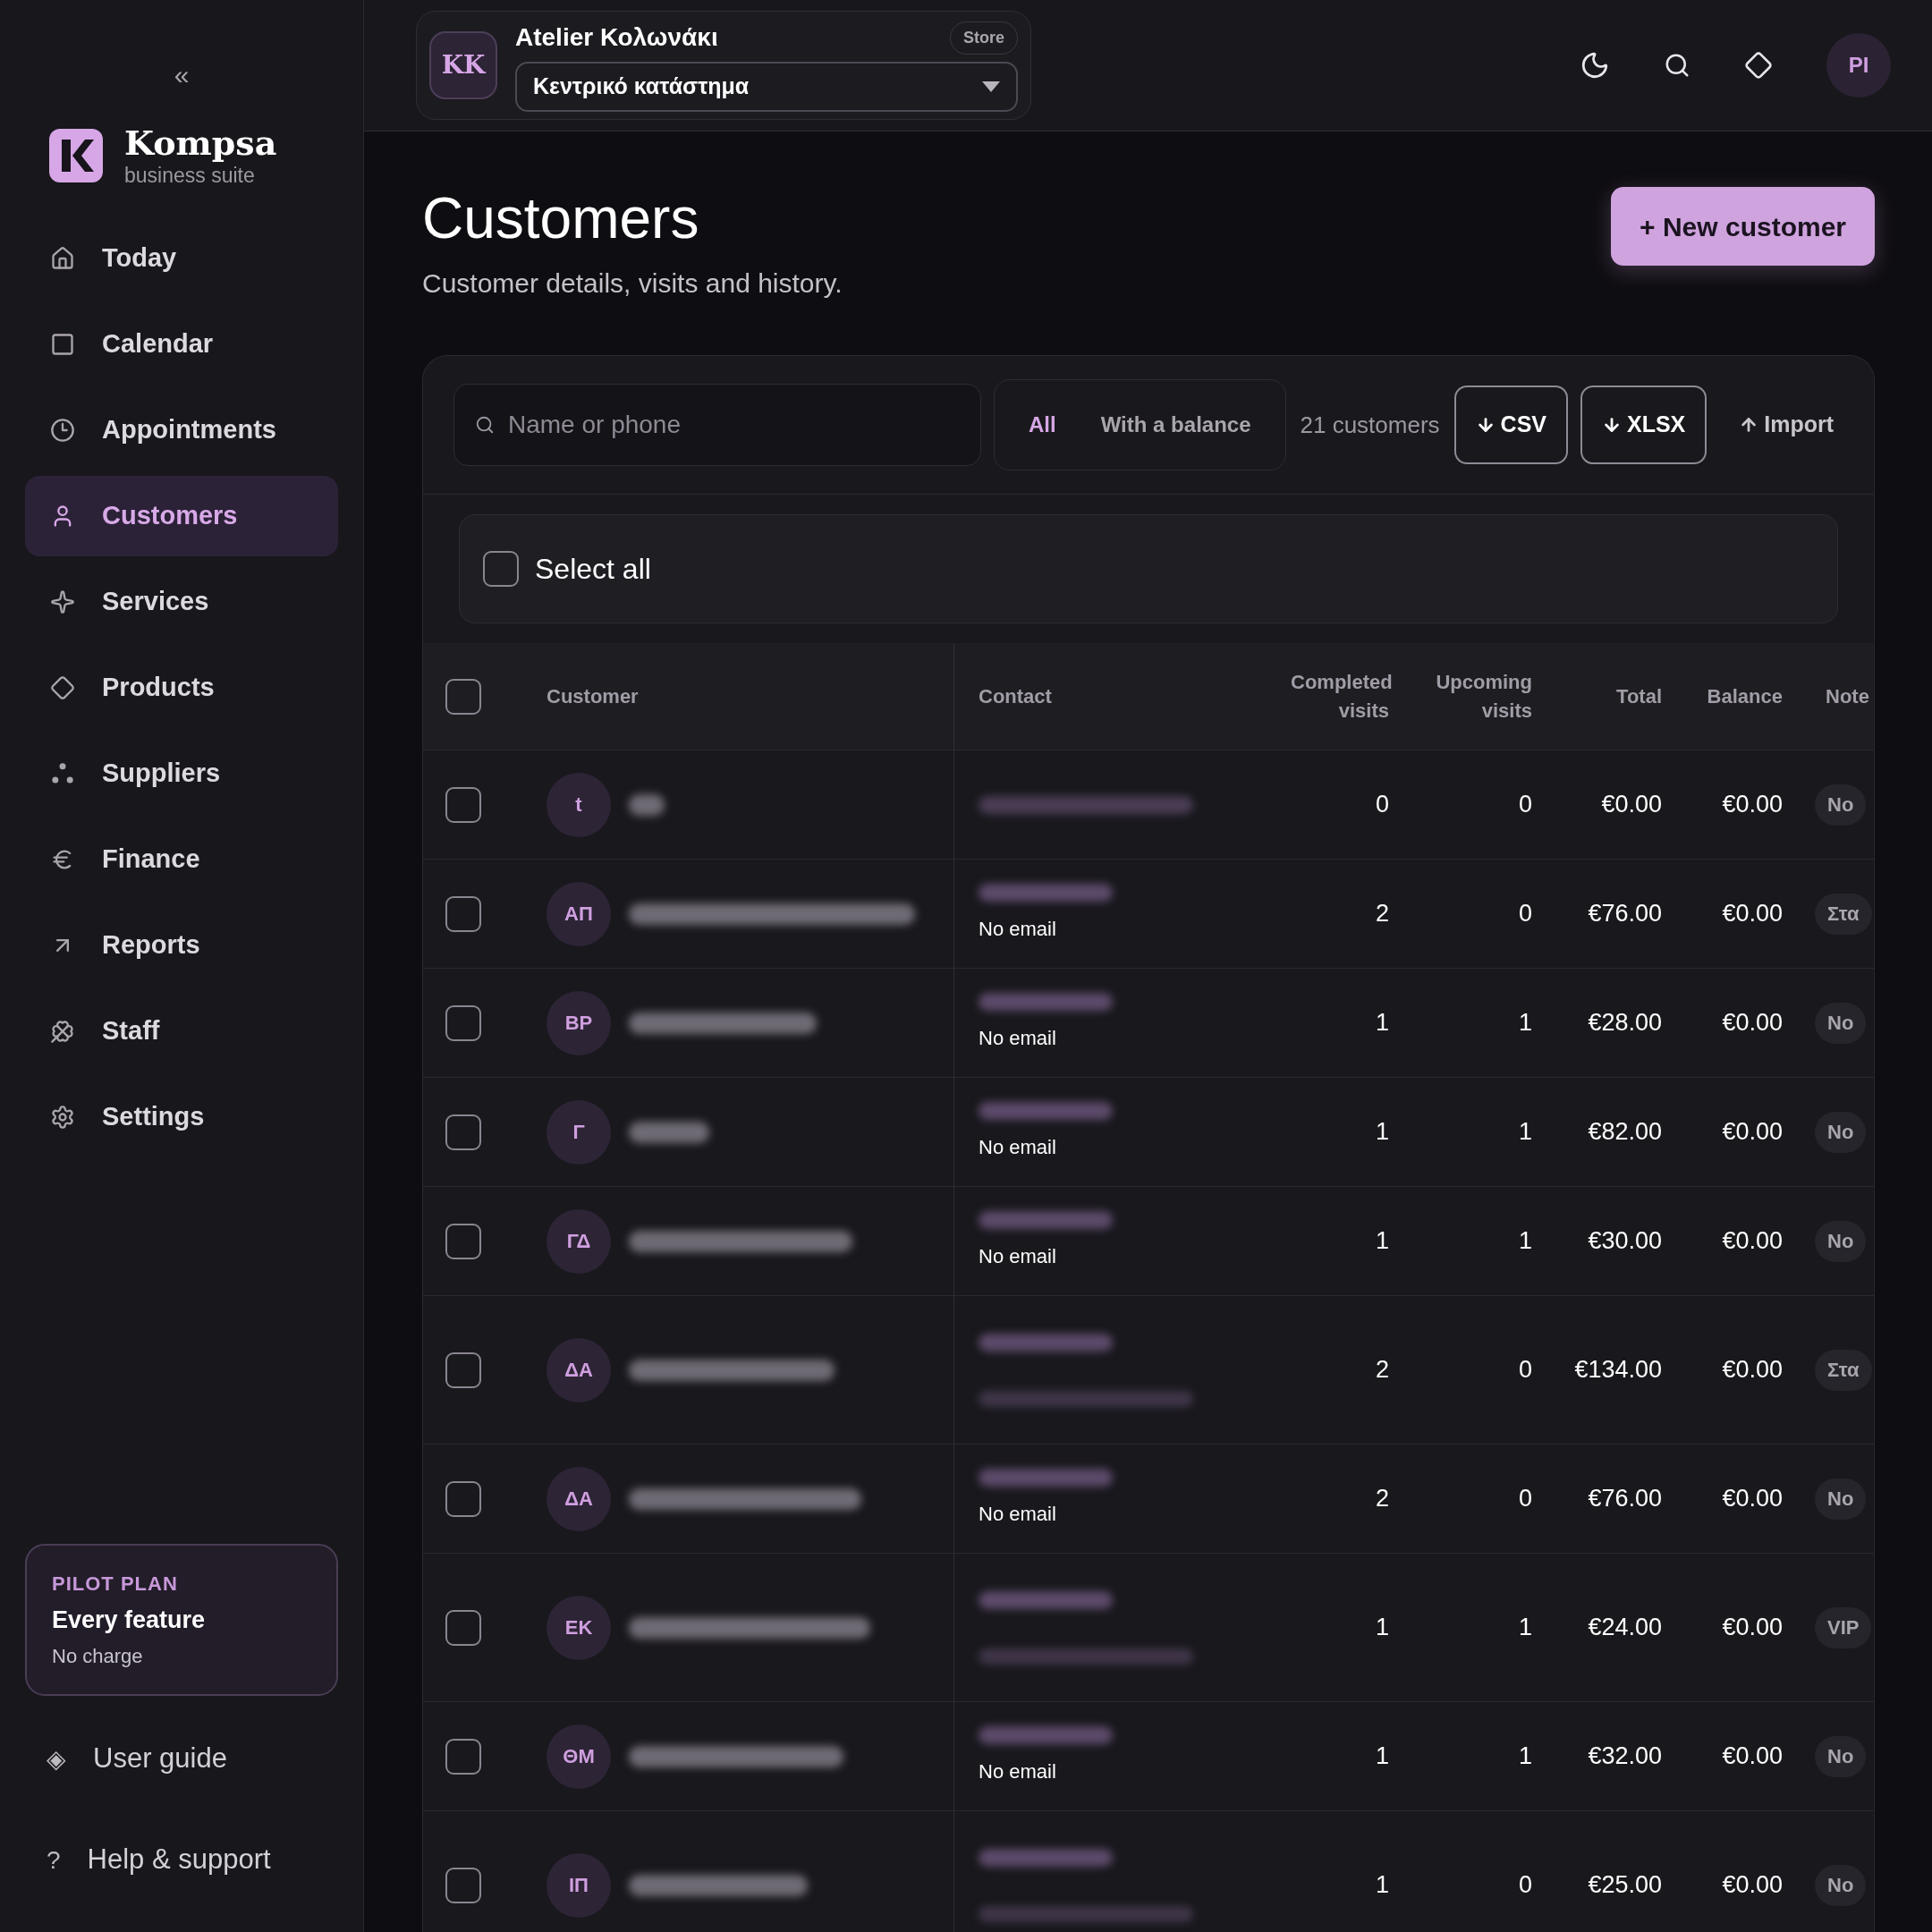  What do you see at coordinates (181, 1758) in the screenshot?
I see `footer-link: ◈ User guide` at bounding box center [181, 1758].